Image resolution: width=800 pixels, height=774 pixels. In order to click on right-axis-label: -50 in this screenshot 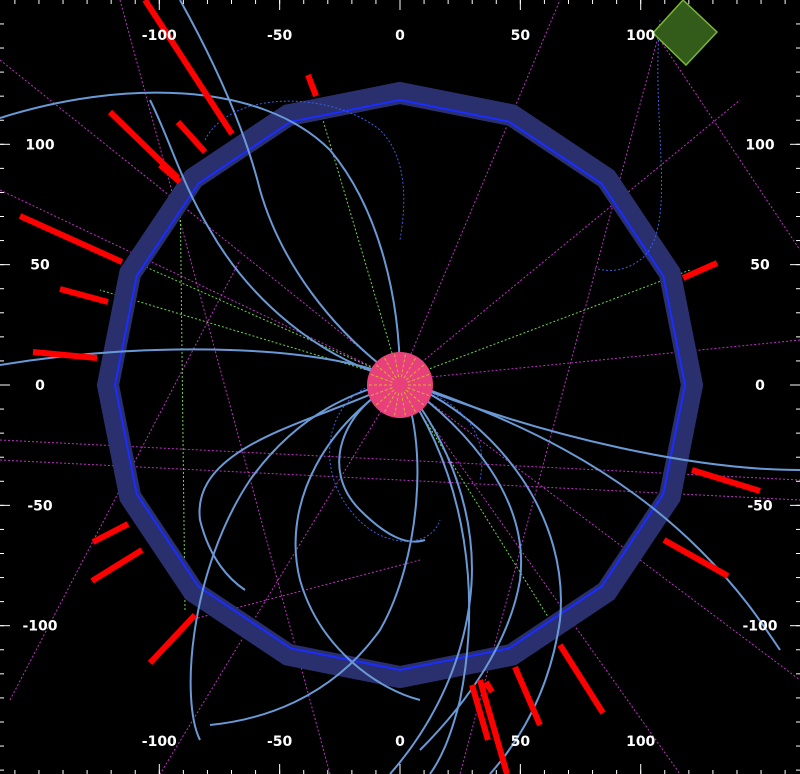, I will do `click(760, 506)`.